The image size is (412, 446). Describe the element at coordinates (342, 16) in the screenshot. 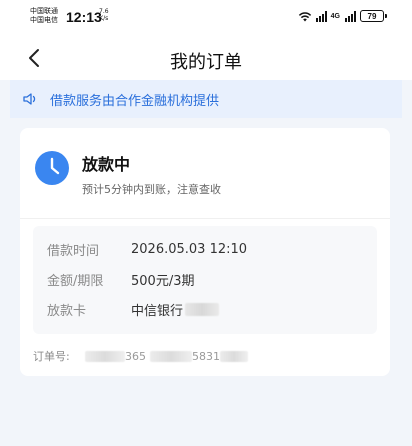

I see `status-icons: 4G 79` at that location.